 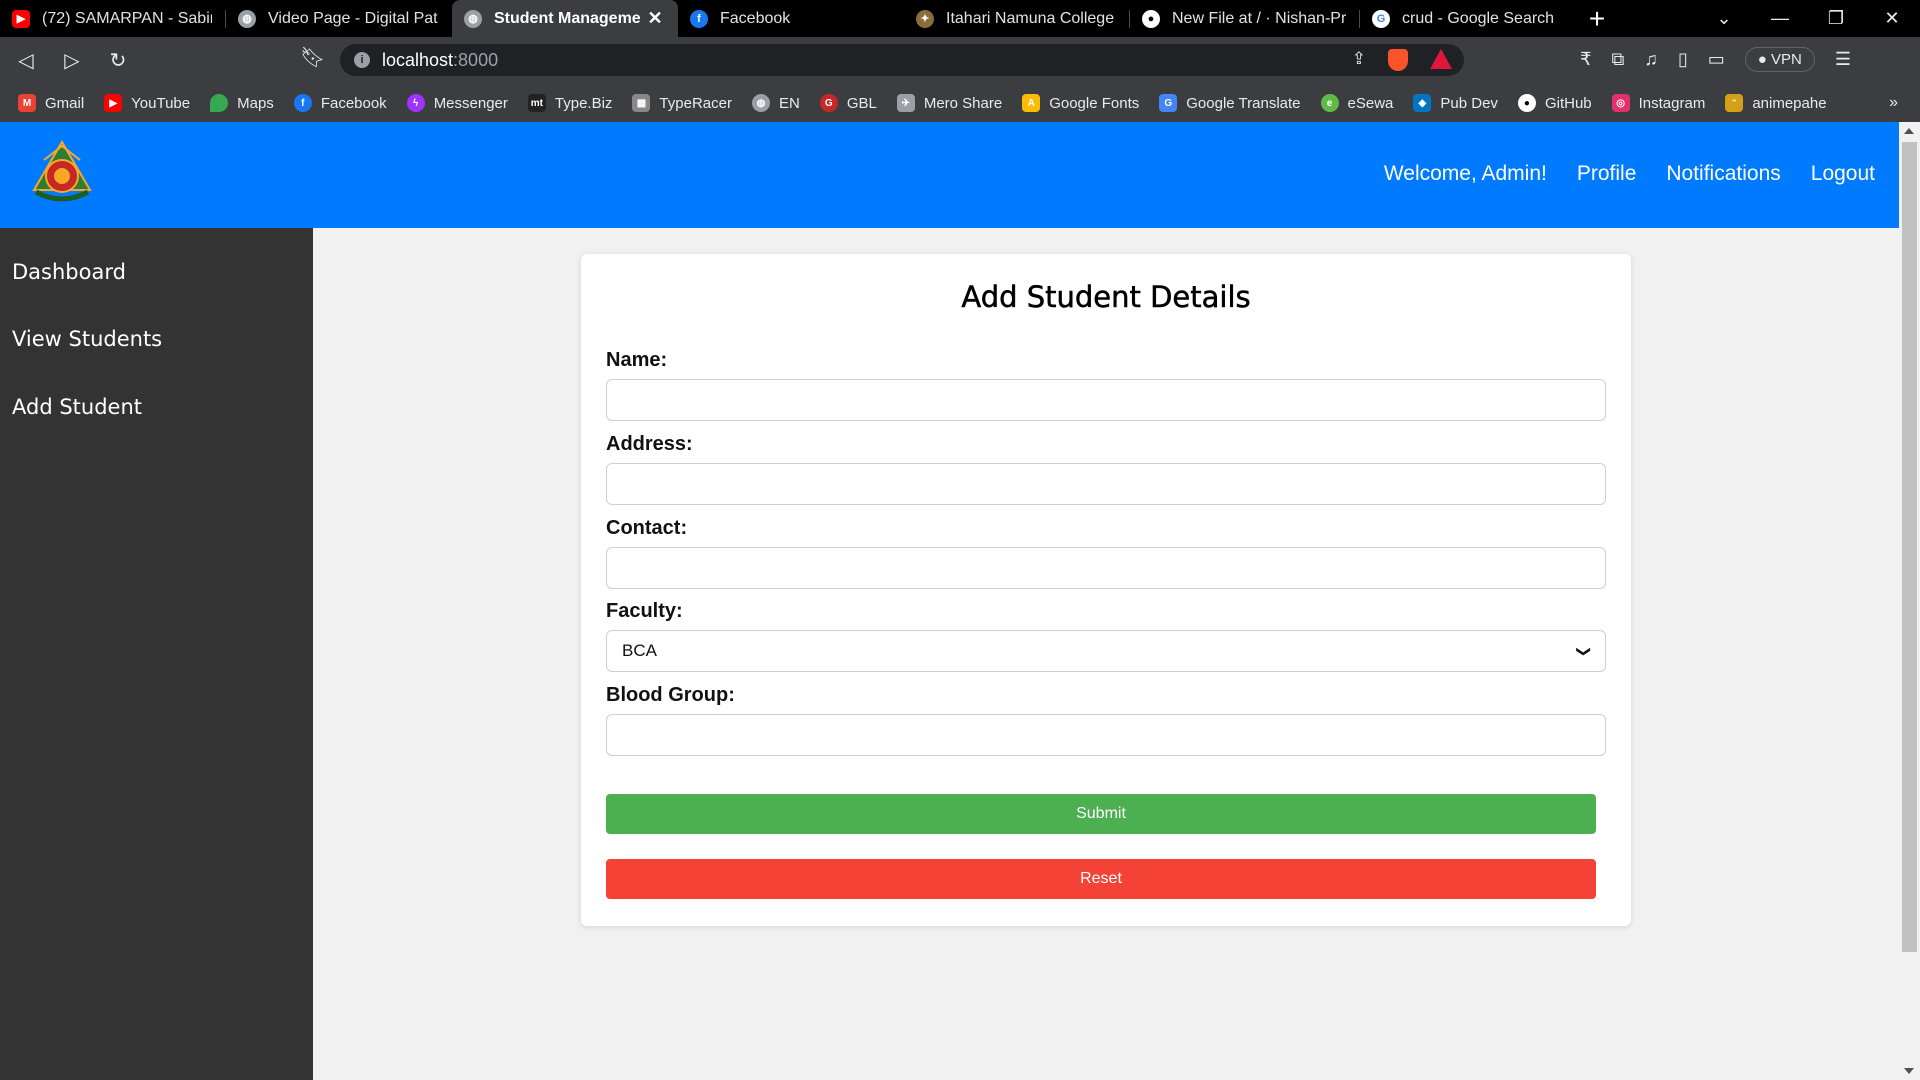 What do you see at coordinates (1359, 60) in the screenshot?
I see `share-icon: ⇪` at bounding box center [1359, 60].